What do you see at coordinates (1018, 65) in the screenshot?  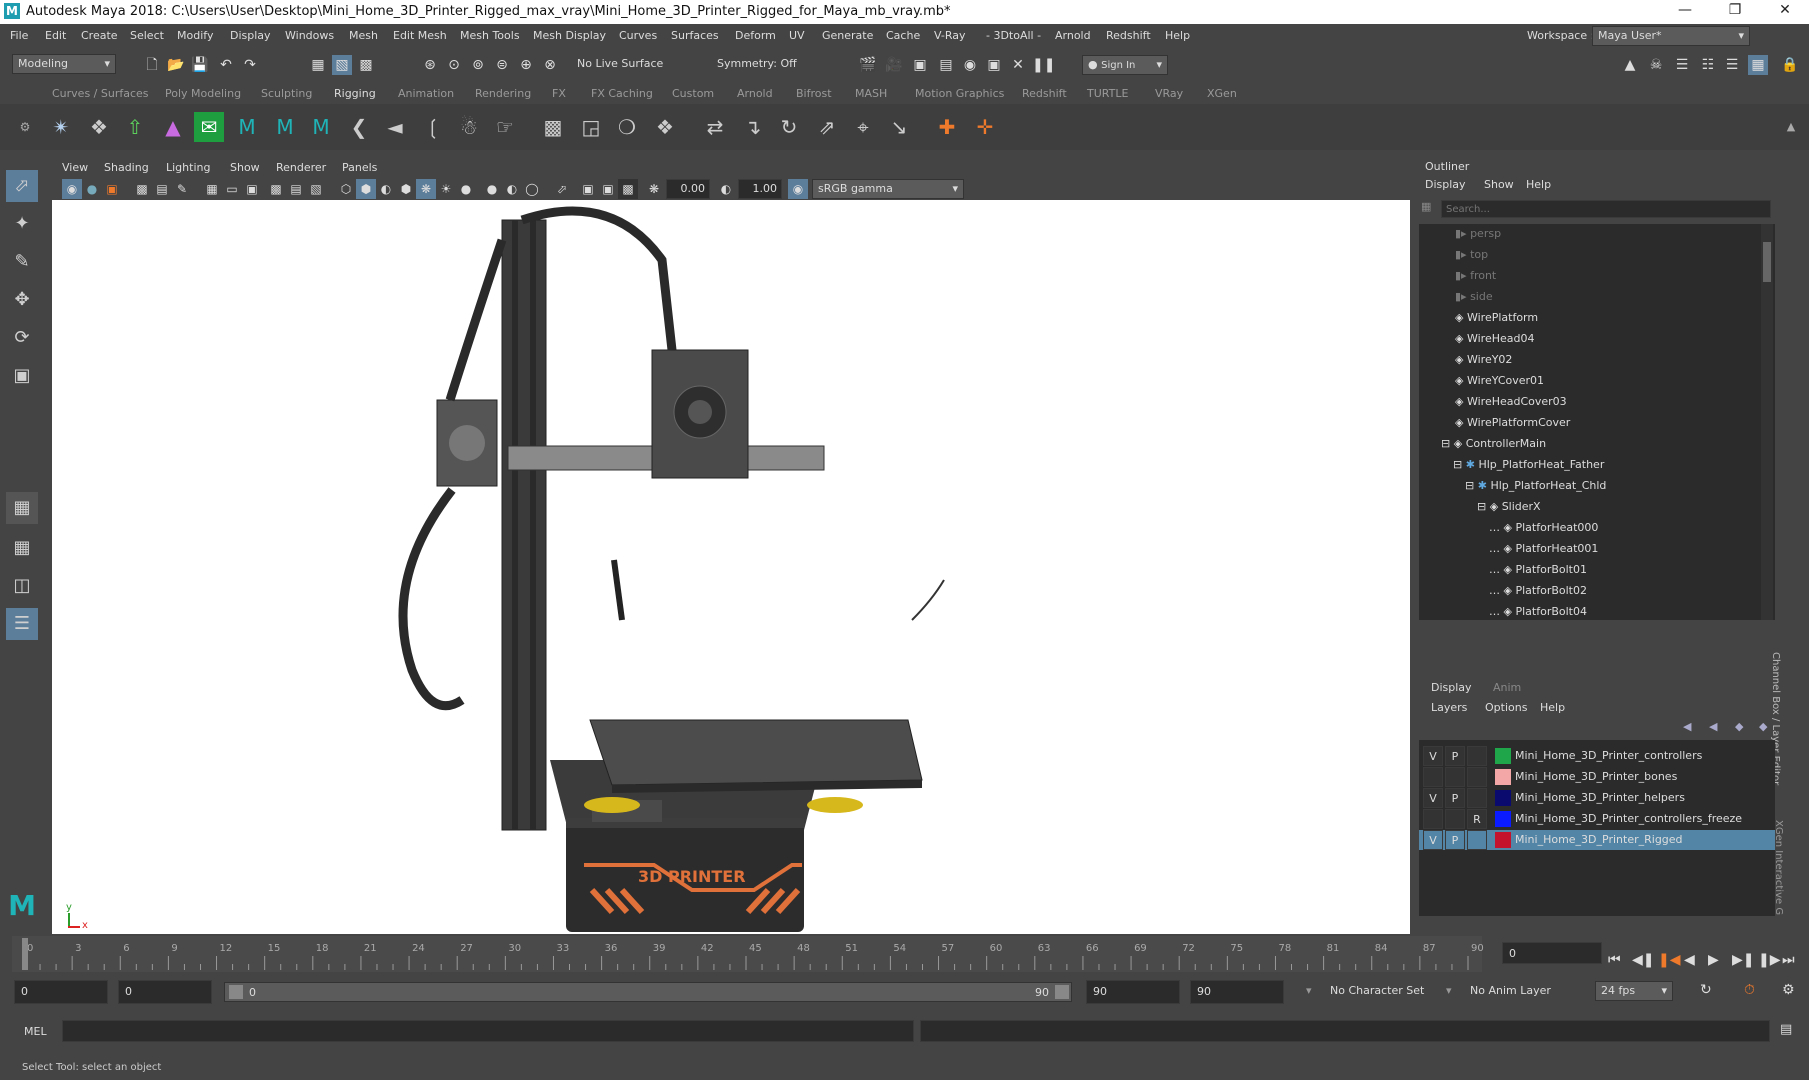 I see `vray-ipr-icon: ✕` at bounding box center [1018, 65].